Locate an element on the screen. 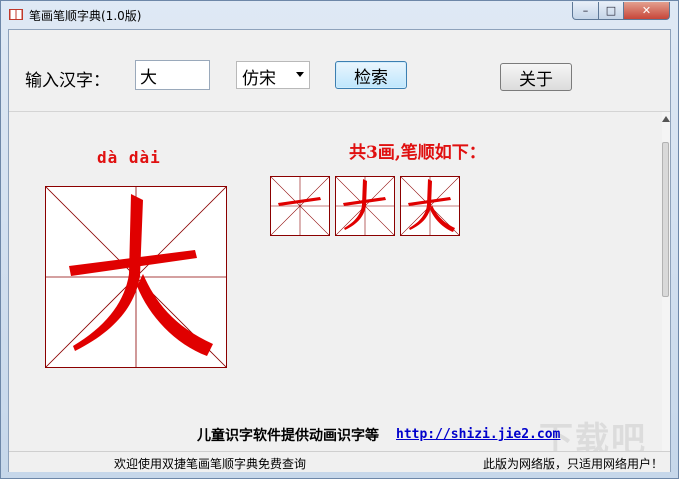  pinyin-text: dà dài is located at coordinates (129, 157).